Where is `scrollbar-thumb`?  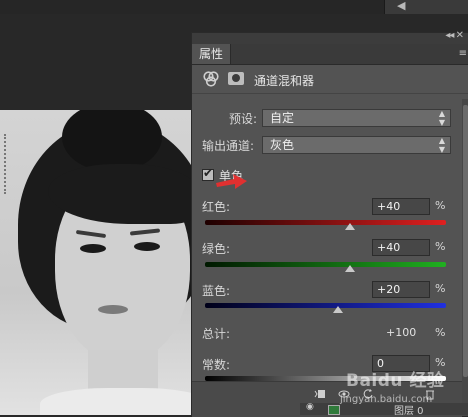
scrollbar-thumb is located at coordinates (465, 241).